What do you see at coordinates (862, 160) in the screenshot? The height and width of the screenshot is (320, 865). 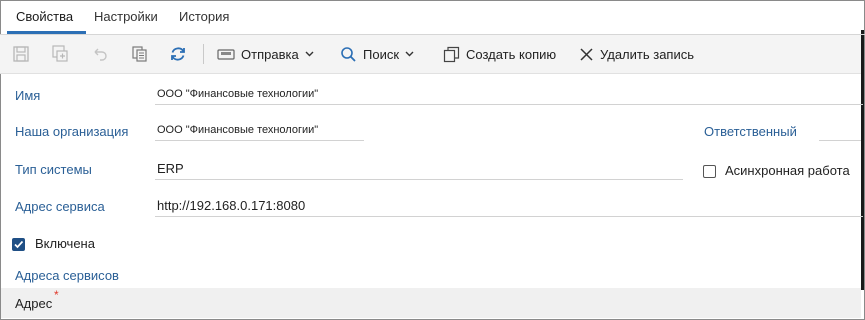 I see `scrollbar` at bounding box center [862, 160].